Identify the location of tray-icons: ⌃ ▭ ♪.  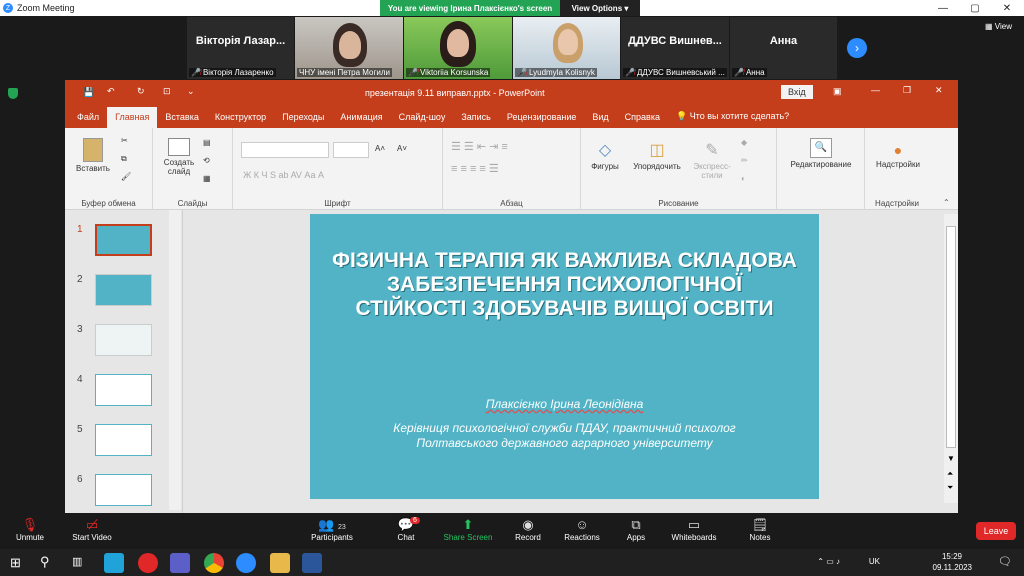
(828, 561).